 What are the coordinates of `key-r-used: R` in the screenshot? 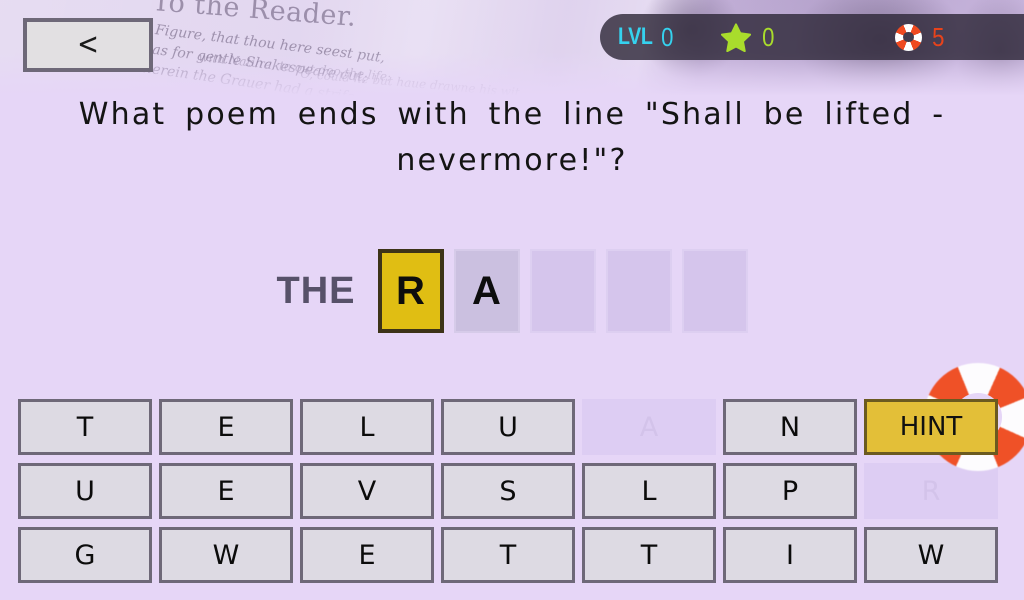 It's located at (931, 491).